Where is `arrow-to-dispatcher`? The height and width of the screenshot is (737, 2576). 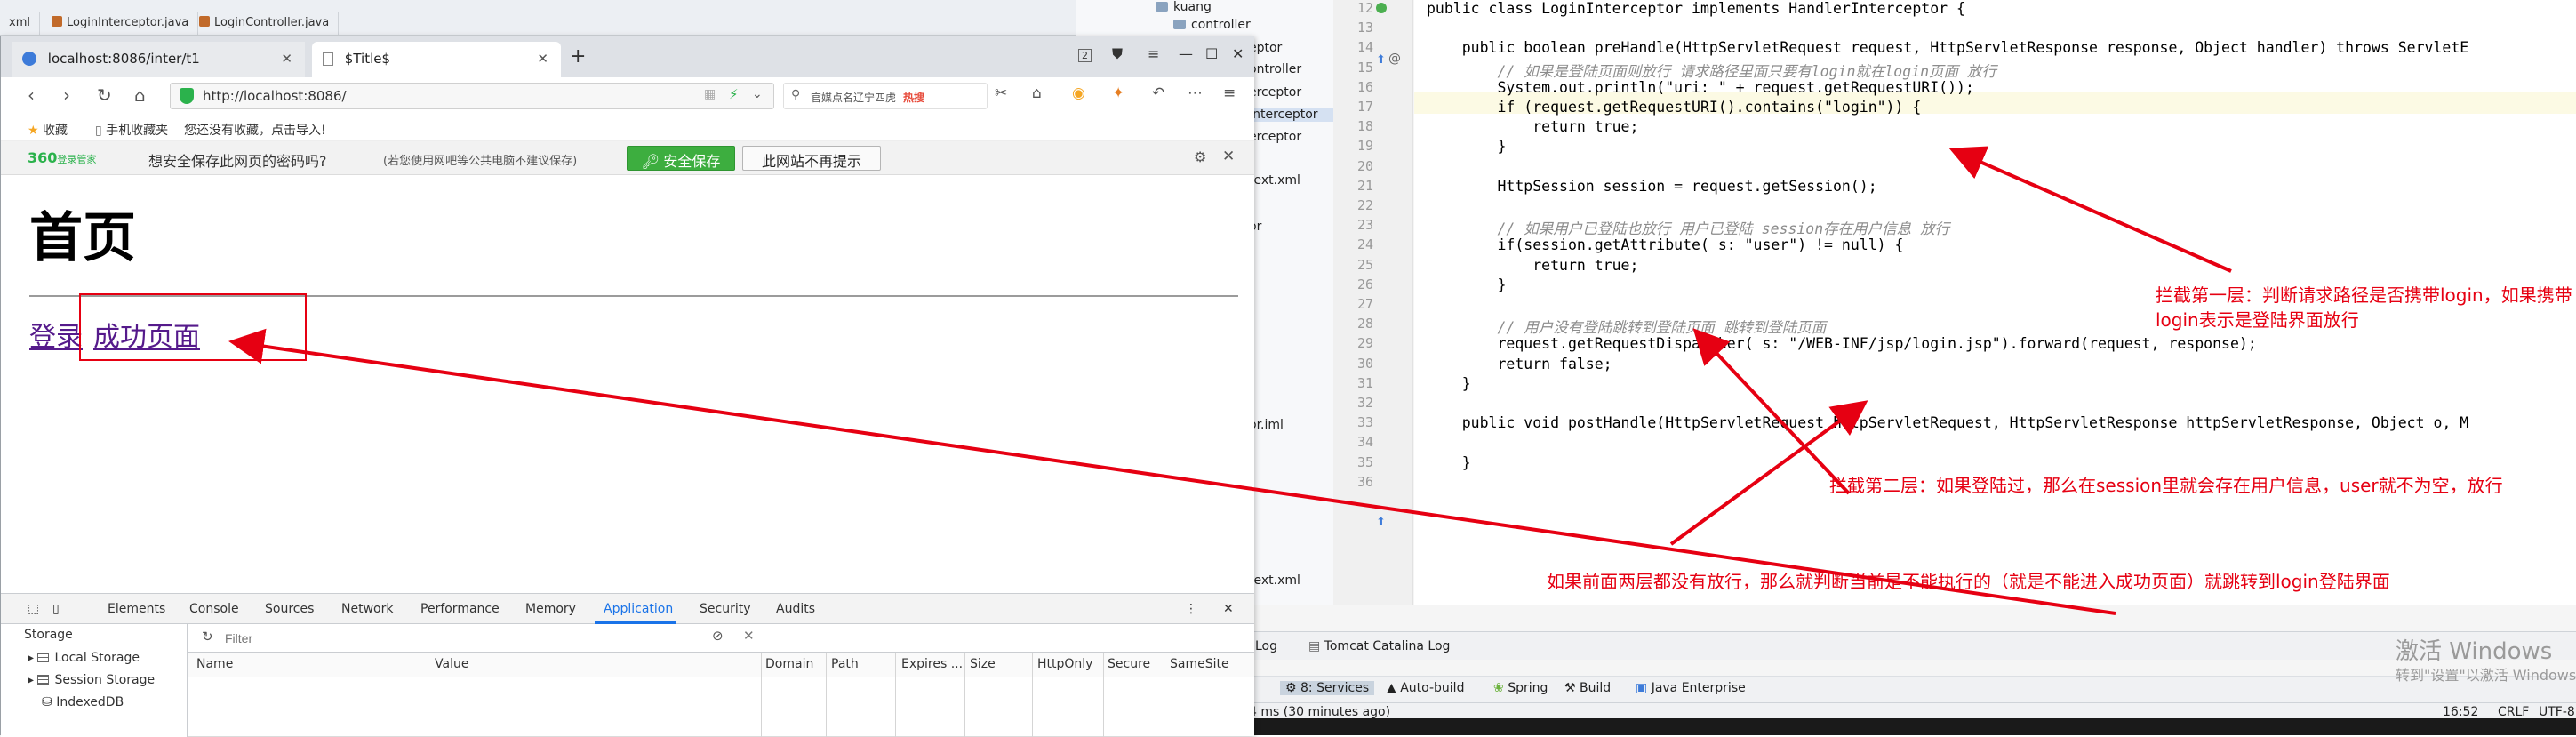 arrow-to-dispatcher is located at coordinates (1768, 473).